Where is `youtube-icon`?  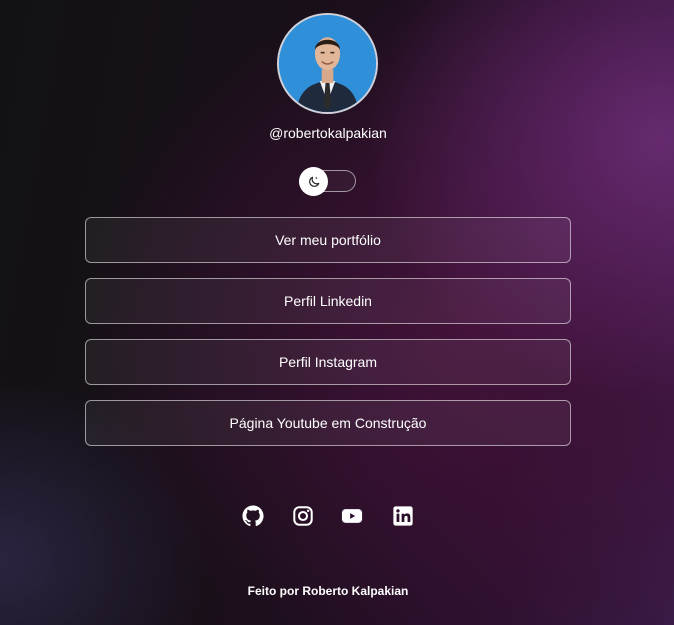
youtube-icon is located at coordinates (352, 516).